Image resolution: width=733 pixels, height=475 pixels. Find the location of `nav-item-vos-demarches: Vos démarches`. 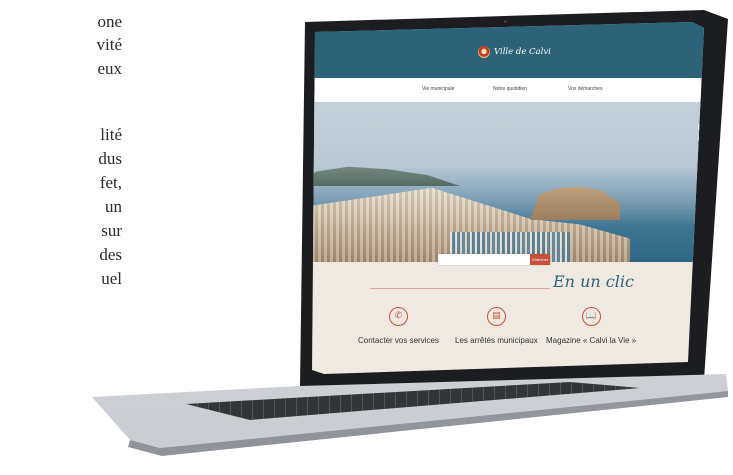

nav-item-vos-demarches: Vos démarches is located at coordinates (585, 89).